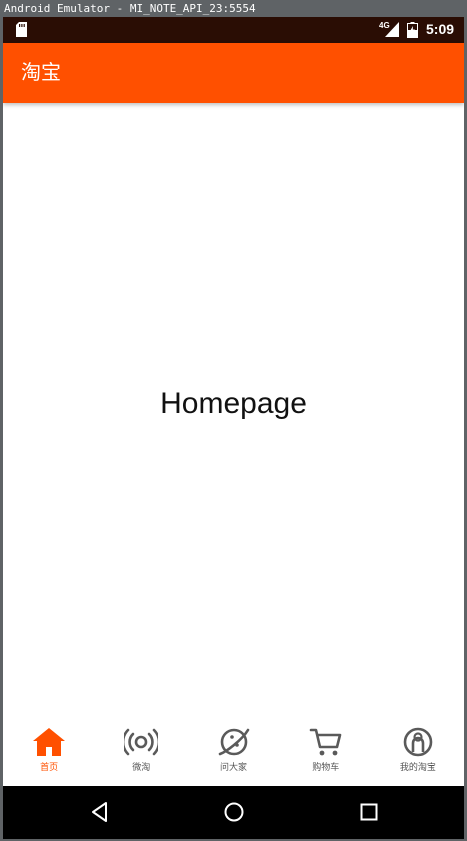 This screenshot has width=467, height=841. I want to click on home-circle-icon, so click(234, 812).